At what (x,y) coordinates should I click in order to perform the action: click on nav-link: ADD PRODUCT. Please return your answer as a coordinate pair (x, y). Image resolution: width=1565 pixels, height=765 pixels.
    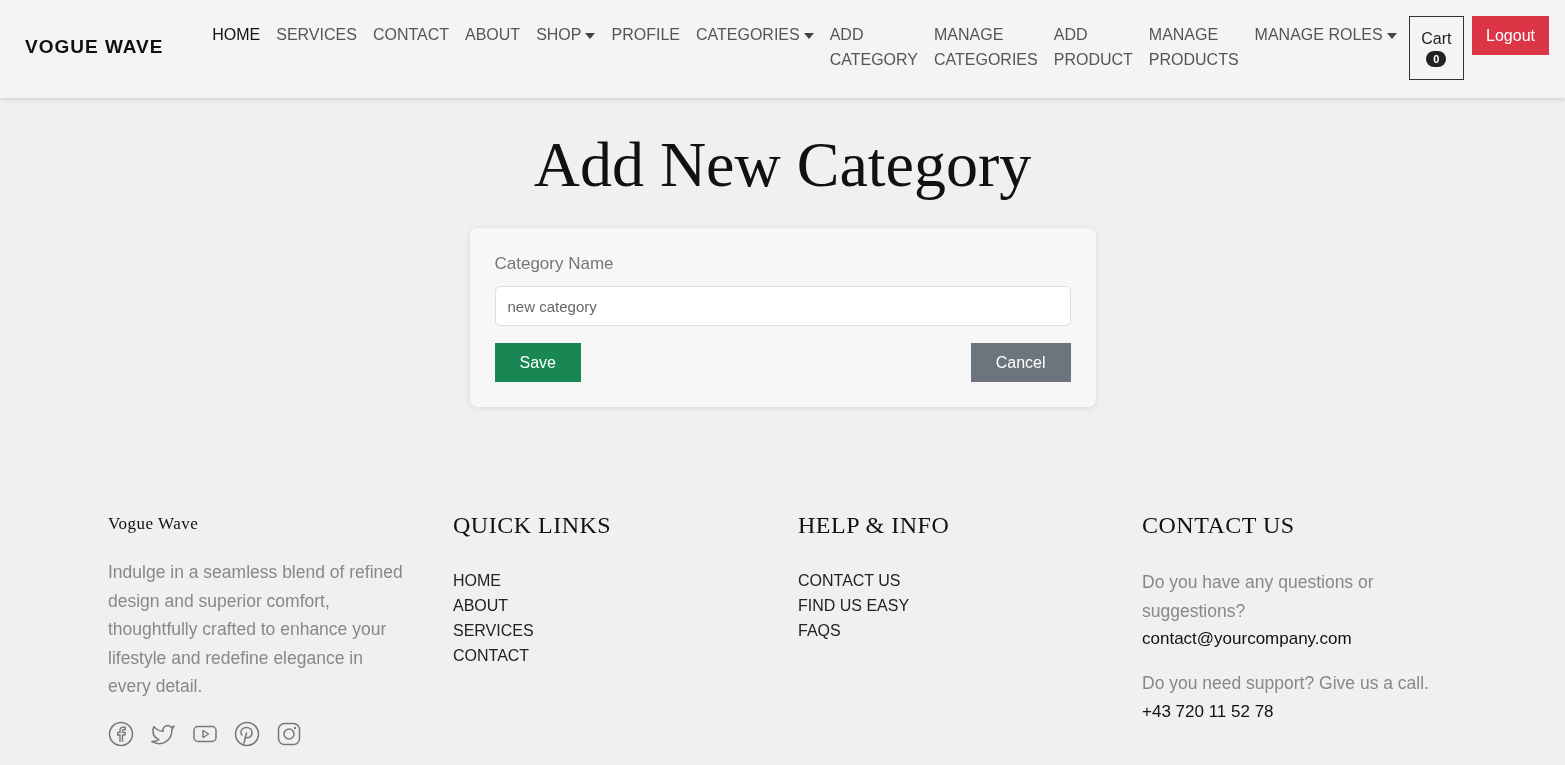
    Looking at the image, I should click on (1093, 44).